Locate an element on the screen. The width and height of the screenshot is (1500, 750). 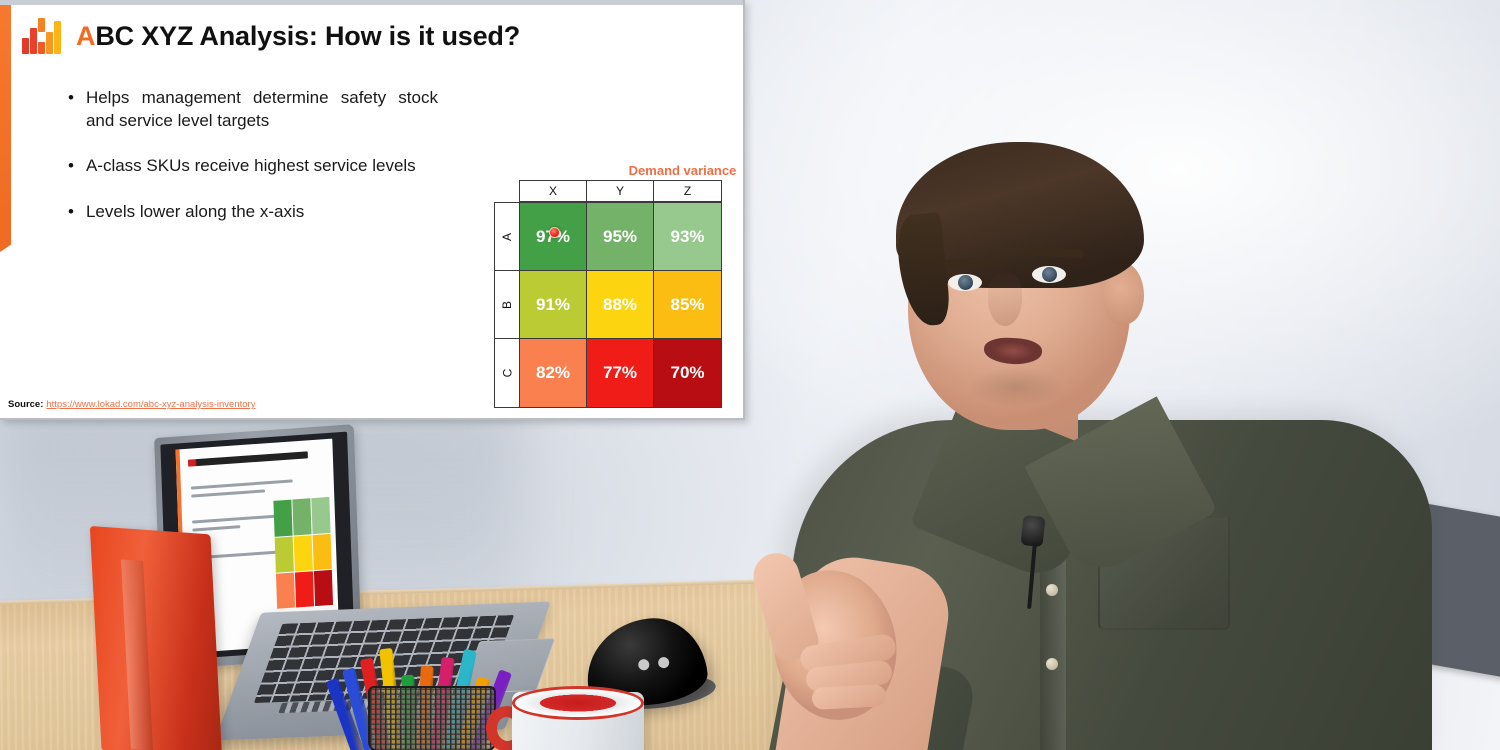
row-header-label: B is located at coordinates (506, 304).